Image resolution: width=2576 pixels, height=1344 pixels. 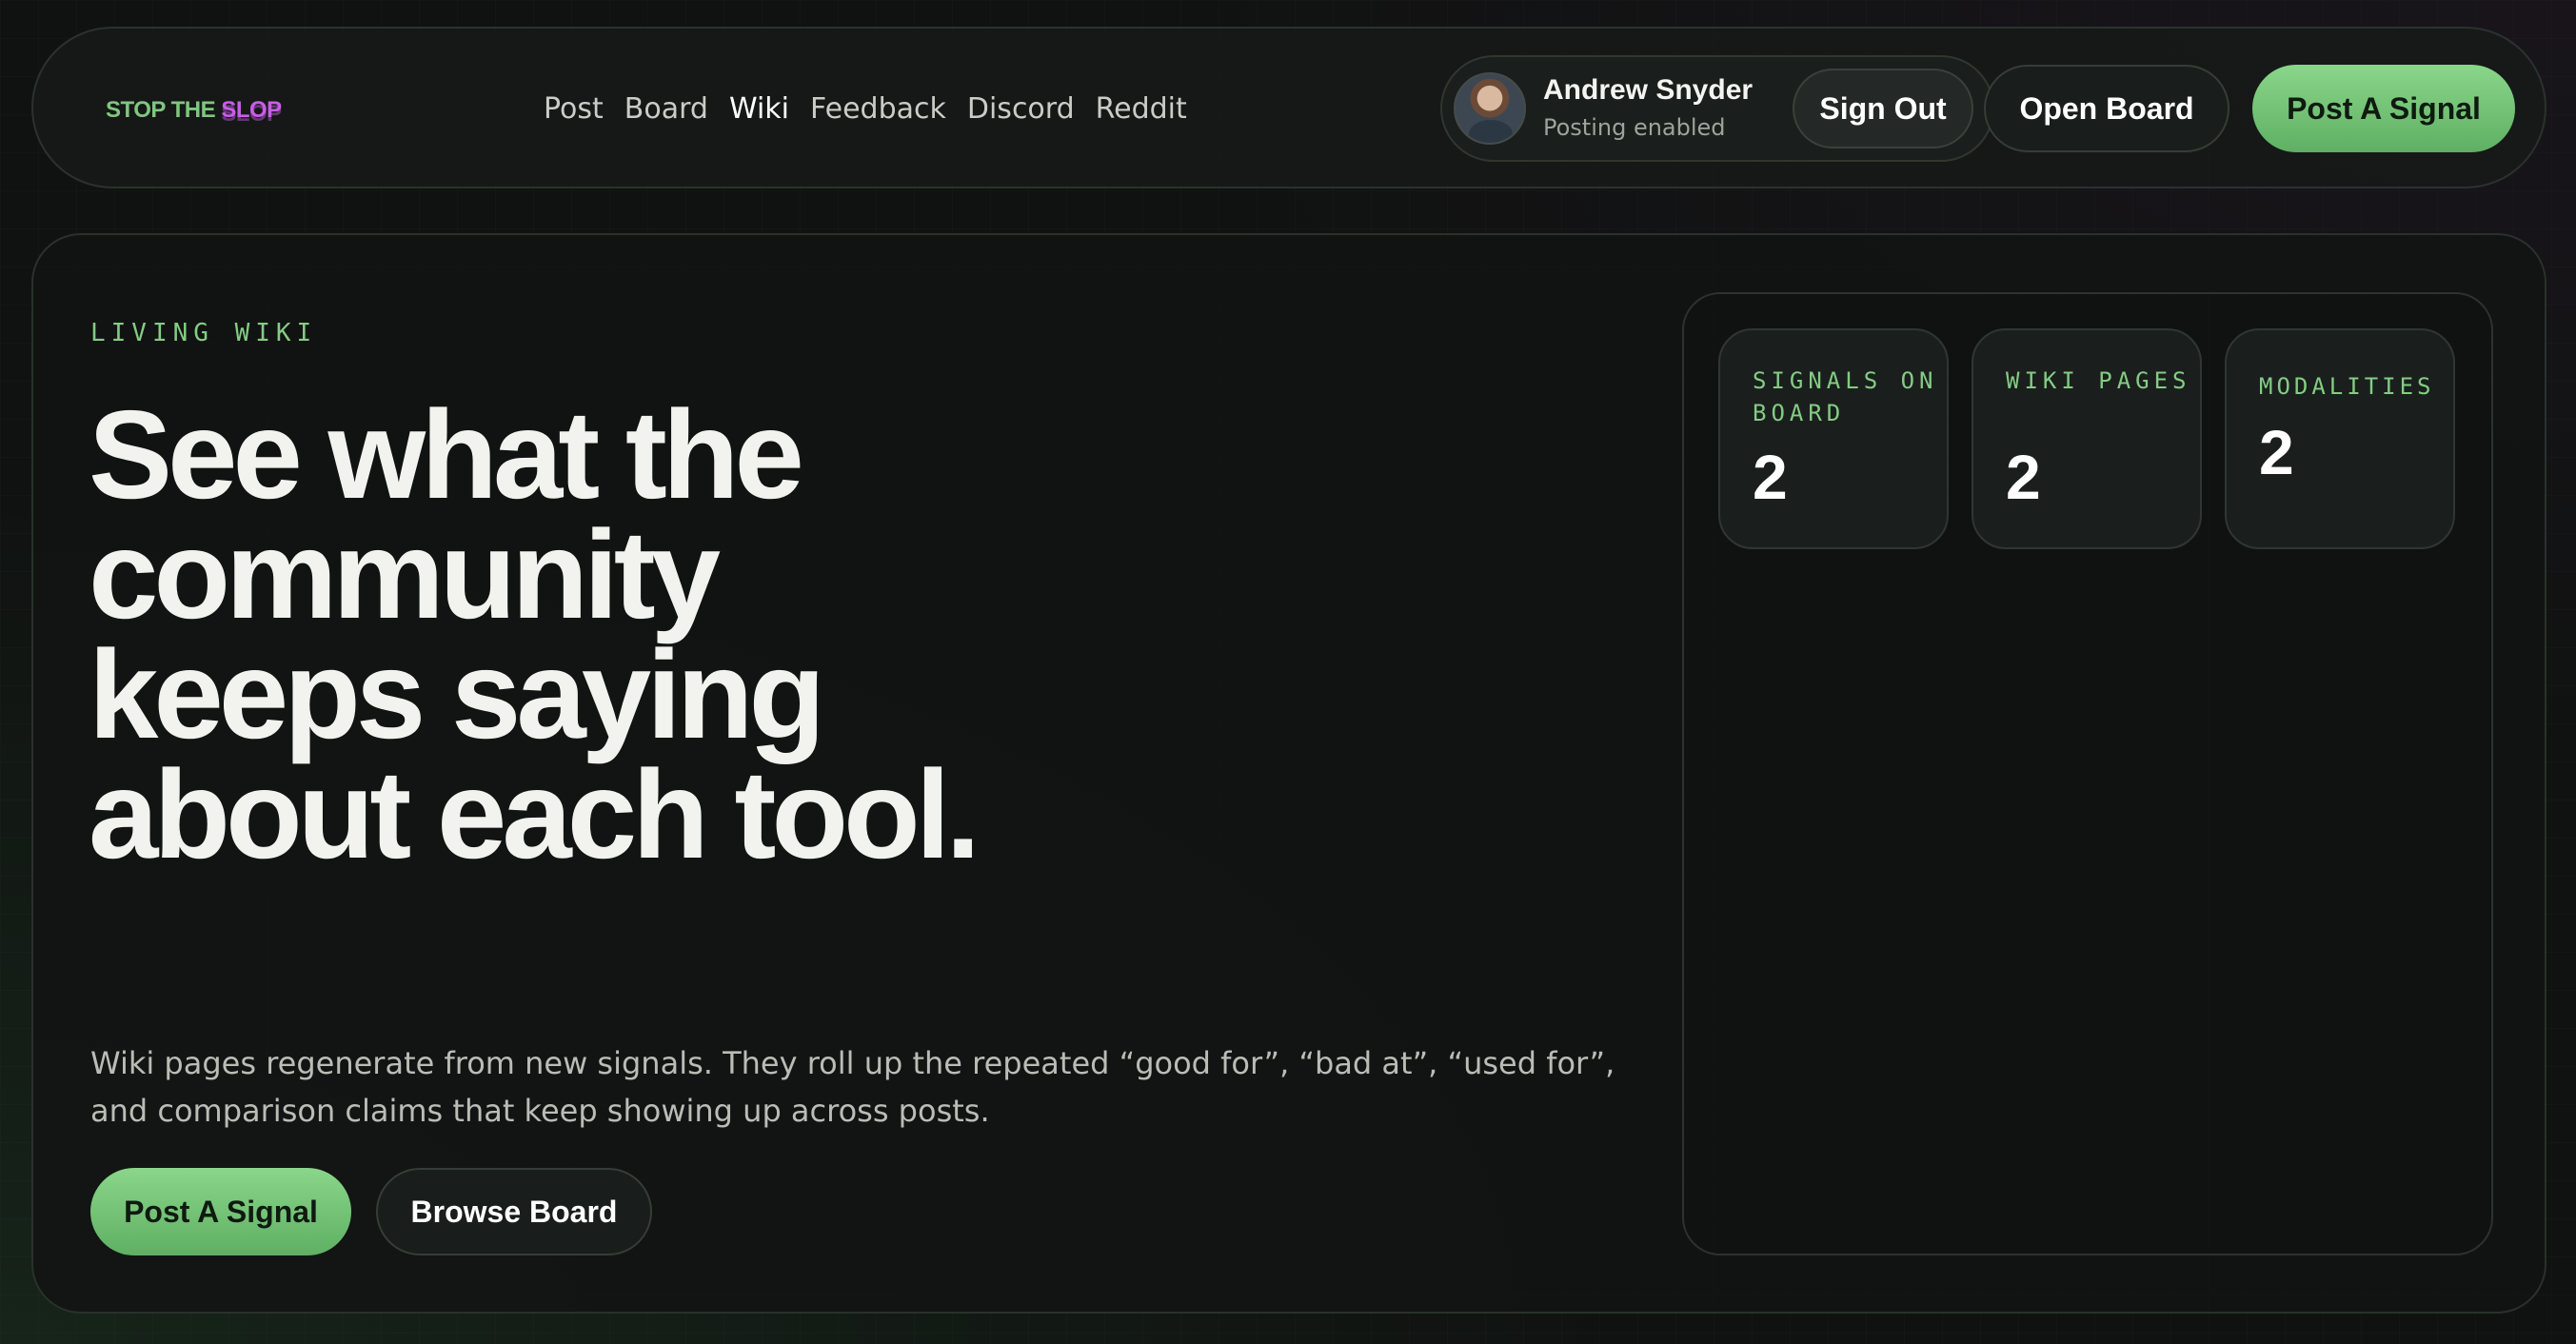 What do you see at coordinates (1883, 109) in the screenshot?
I see `sign-out-button: Sign Out` at bounding box center [1883, 109].